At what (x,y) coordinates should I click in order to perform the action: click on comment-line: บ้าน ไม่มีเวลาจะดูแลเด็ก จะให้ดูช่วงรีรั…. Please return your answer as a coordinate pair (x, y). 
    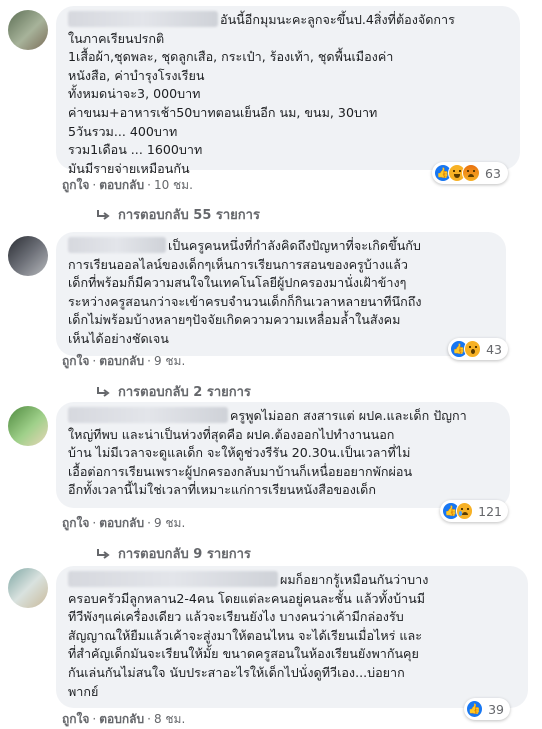
    Looking at the image, I should click on (239, 453).